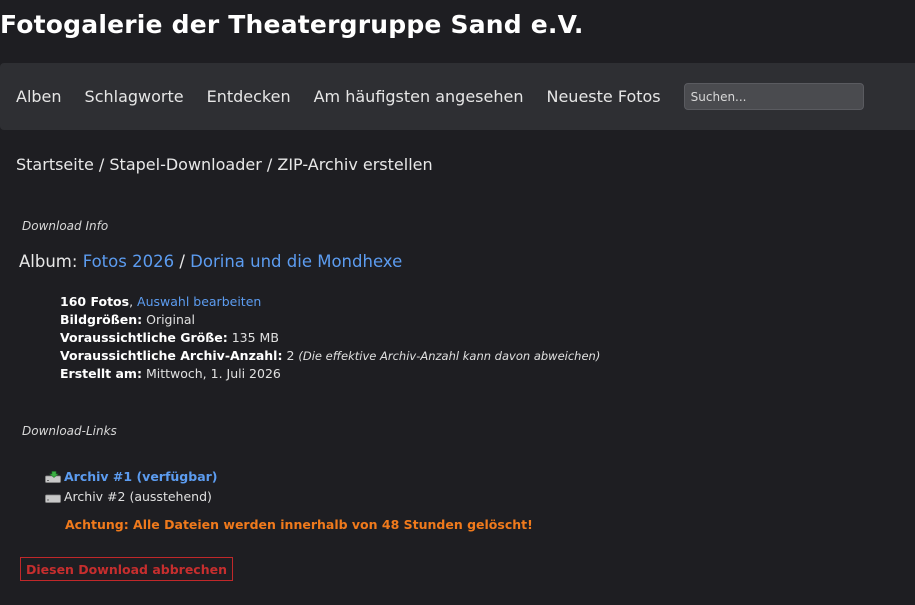  What do you see at coordinates (603, 96) in the screenshot?
I see `nav-item-newest-photos: Neueste Fotos` at bounding box center [603, 96].